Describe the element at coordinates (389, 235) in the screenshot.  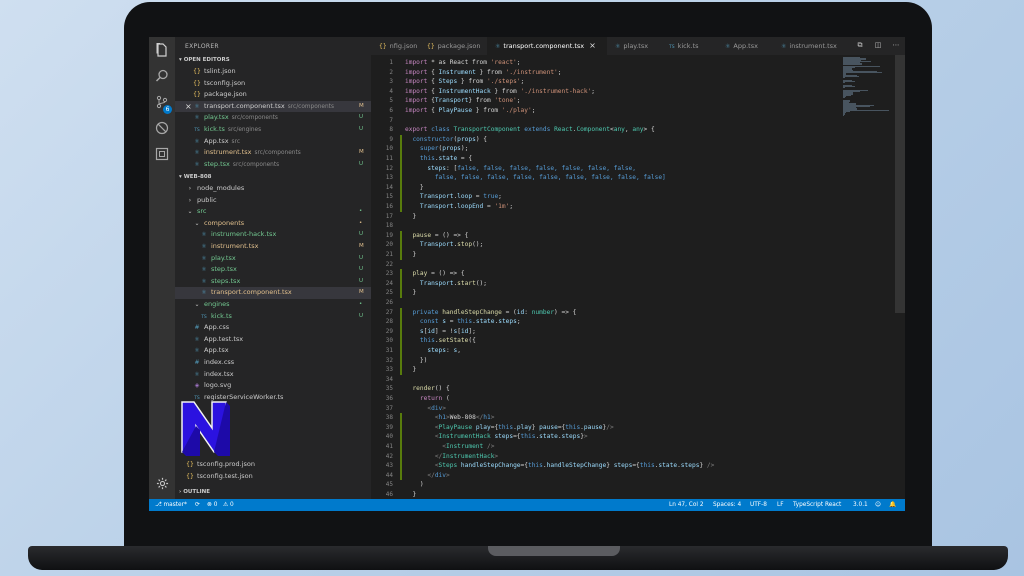
I see `line-number: 19` at that location.